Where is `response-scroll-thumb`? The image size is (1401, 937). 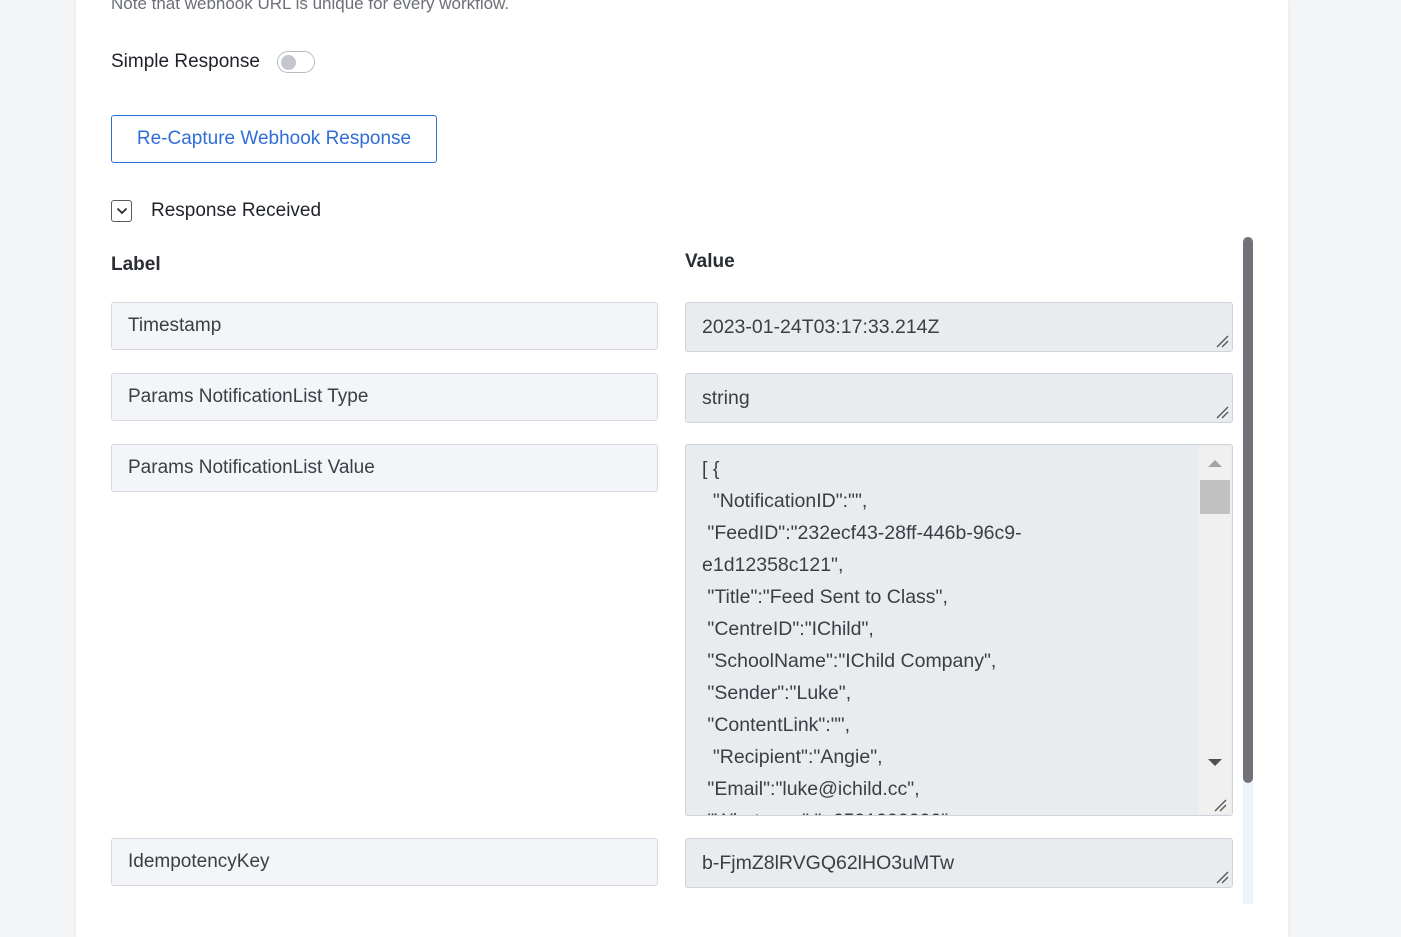
response-scroll-thumb is located at coordinates (1248, 510).